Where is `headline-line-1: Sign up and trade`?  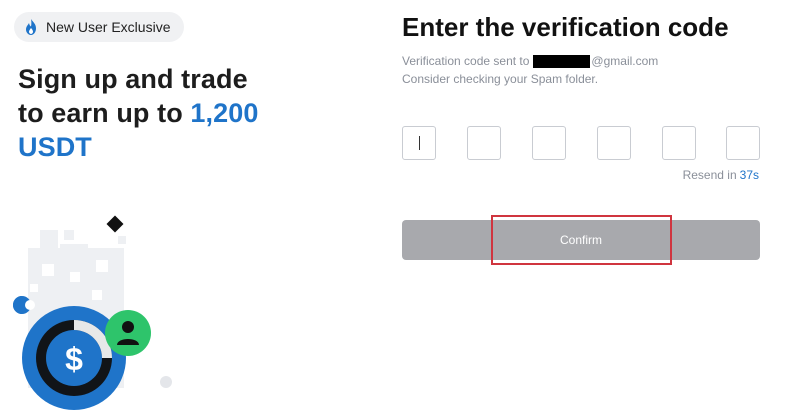 headline-line-1: Sign up and trade is located at coordinates (133, 79).